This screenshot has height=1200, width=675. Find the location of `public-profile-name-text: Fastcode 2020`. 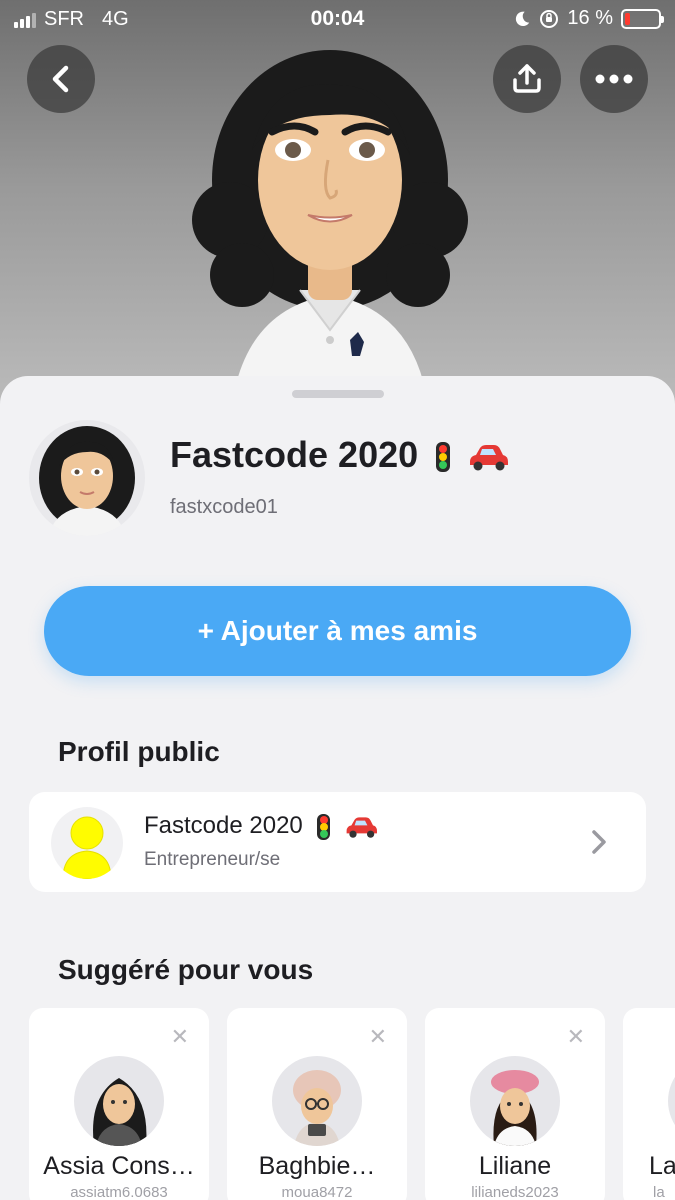

public-profile-name-text: Fastcode 2020 is located at coordinates (223, 825).